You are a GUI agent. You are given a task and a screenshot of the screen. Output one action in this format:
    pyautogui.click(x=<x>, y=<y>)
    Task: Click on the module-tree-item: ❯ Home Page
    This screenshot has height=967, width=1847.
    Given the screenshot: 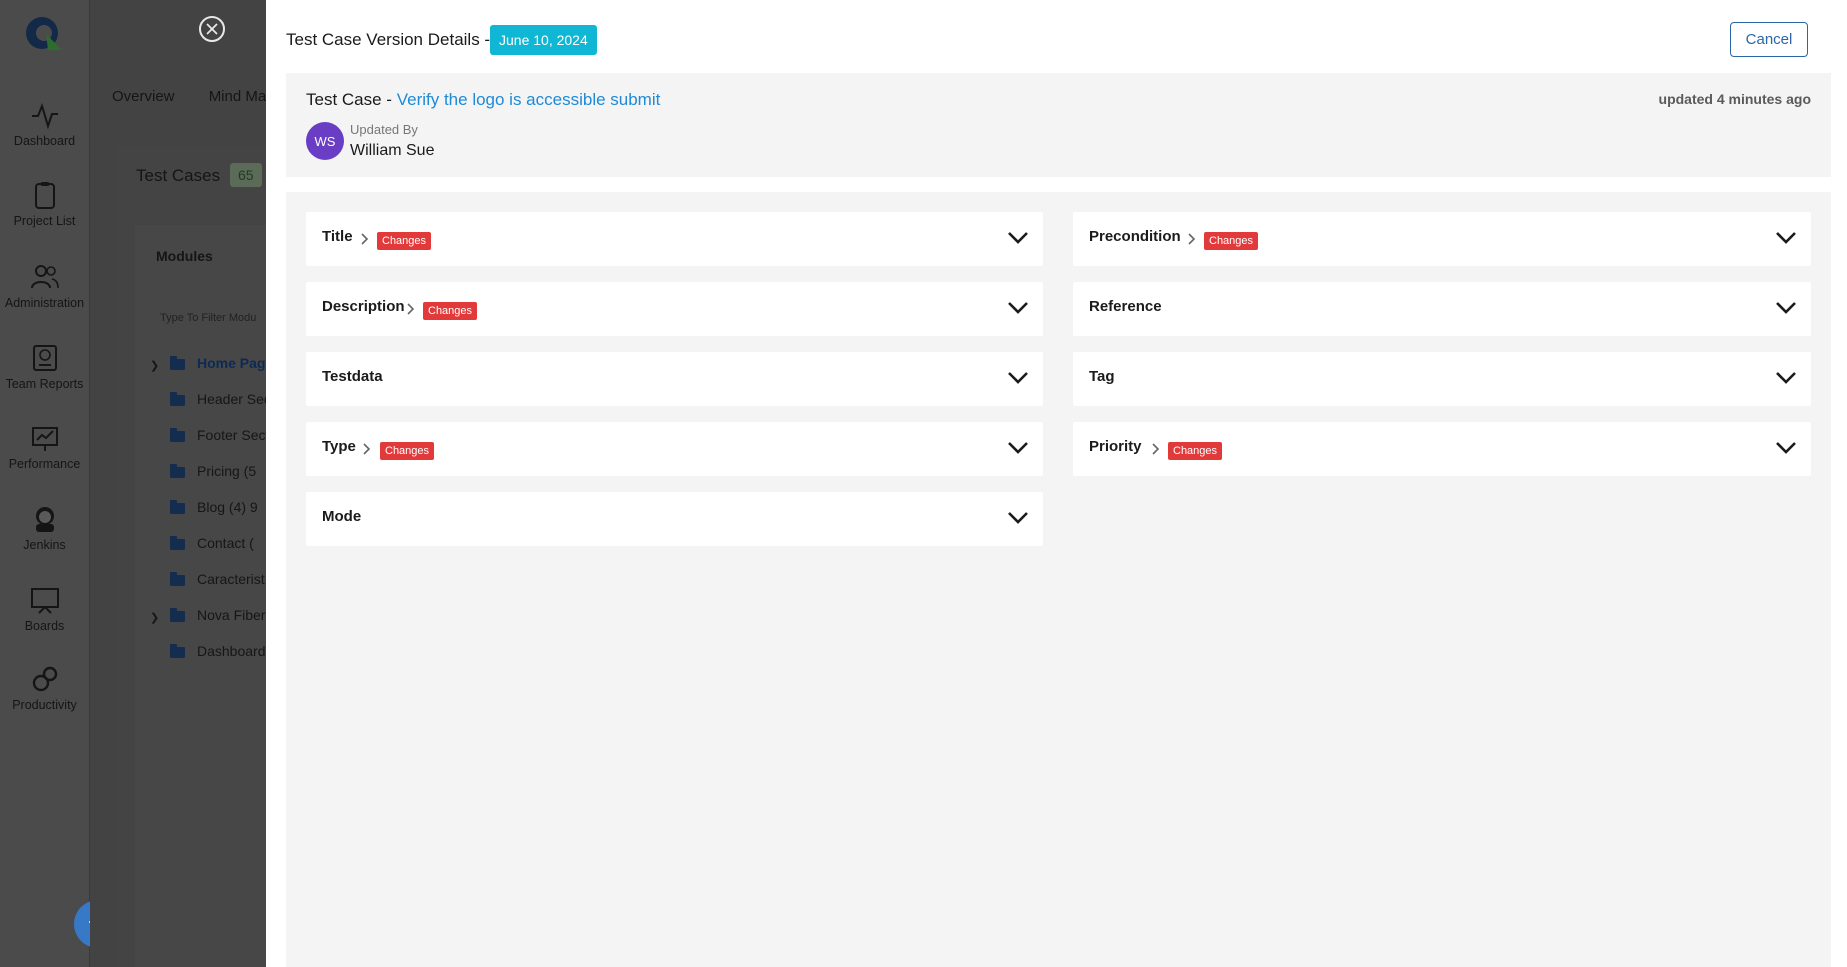 What is the action you would take?
    pyautogui.click(x=215, y=373)
    